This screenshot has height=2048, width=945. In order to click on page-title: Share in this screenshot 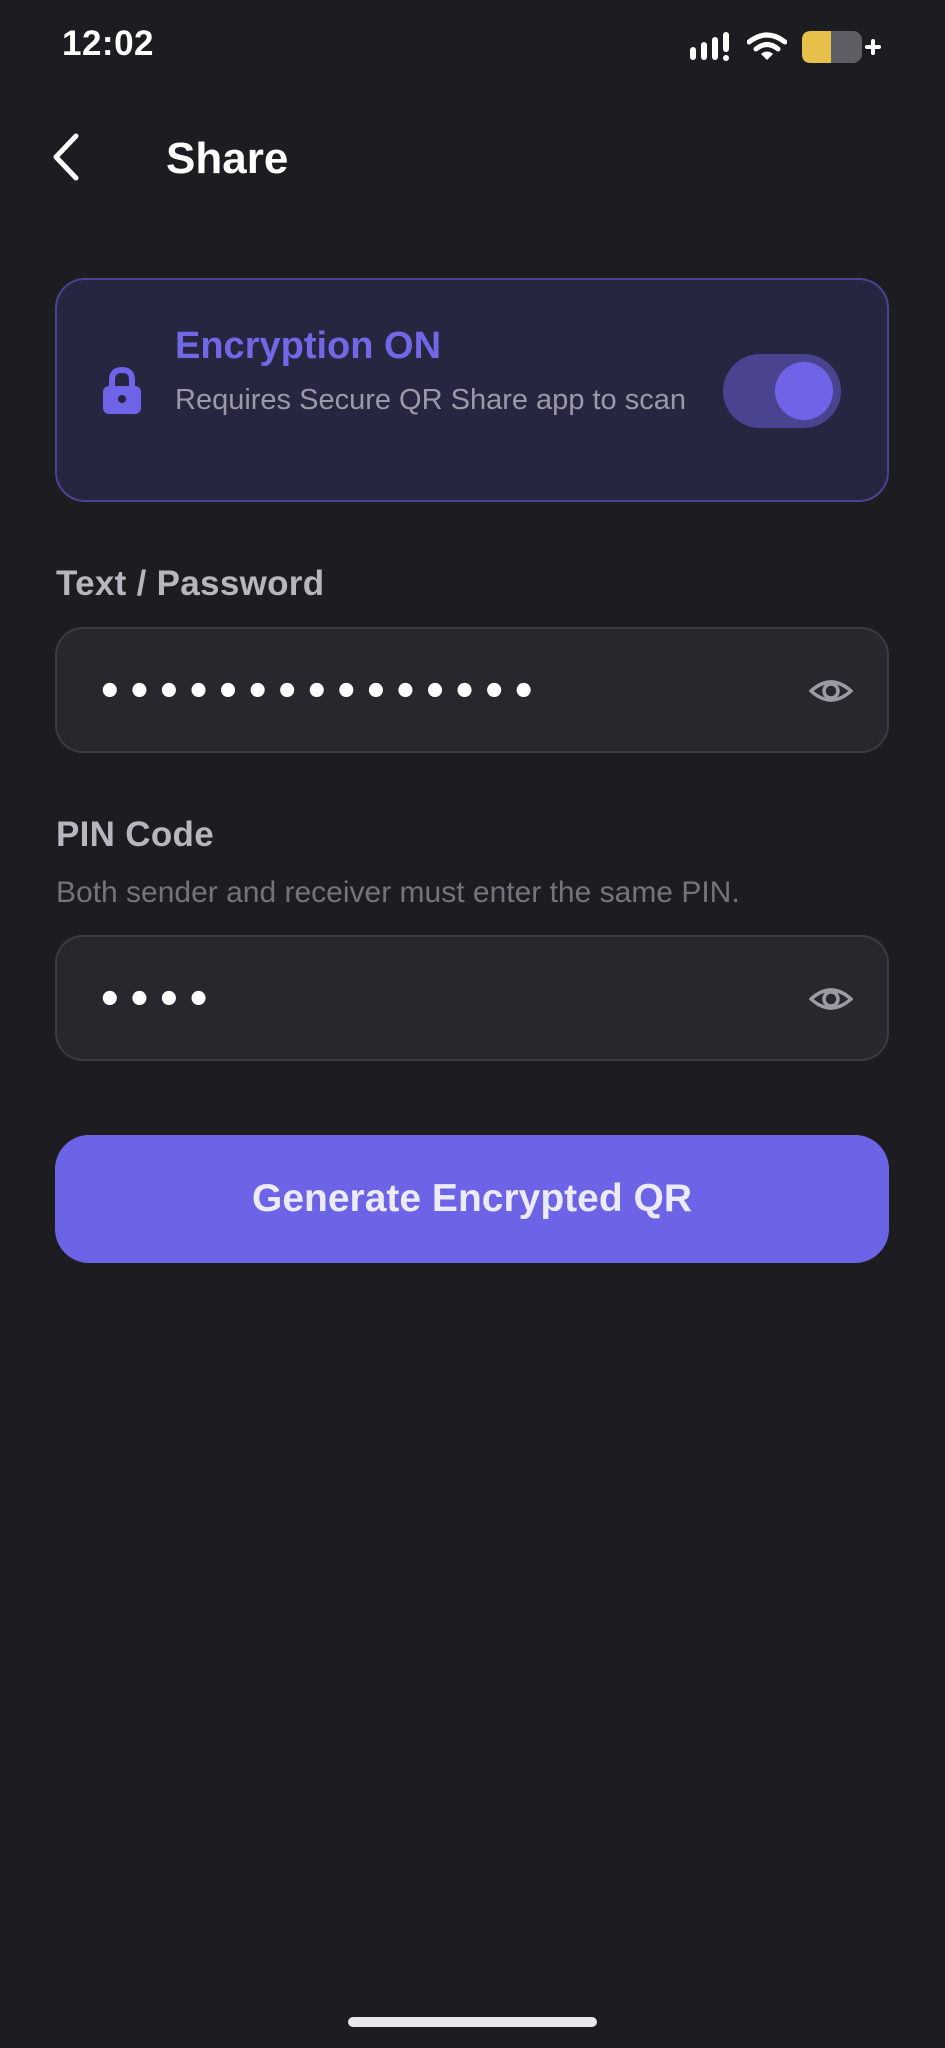, I will do `click(227, 158)`.